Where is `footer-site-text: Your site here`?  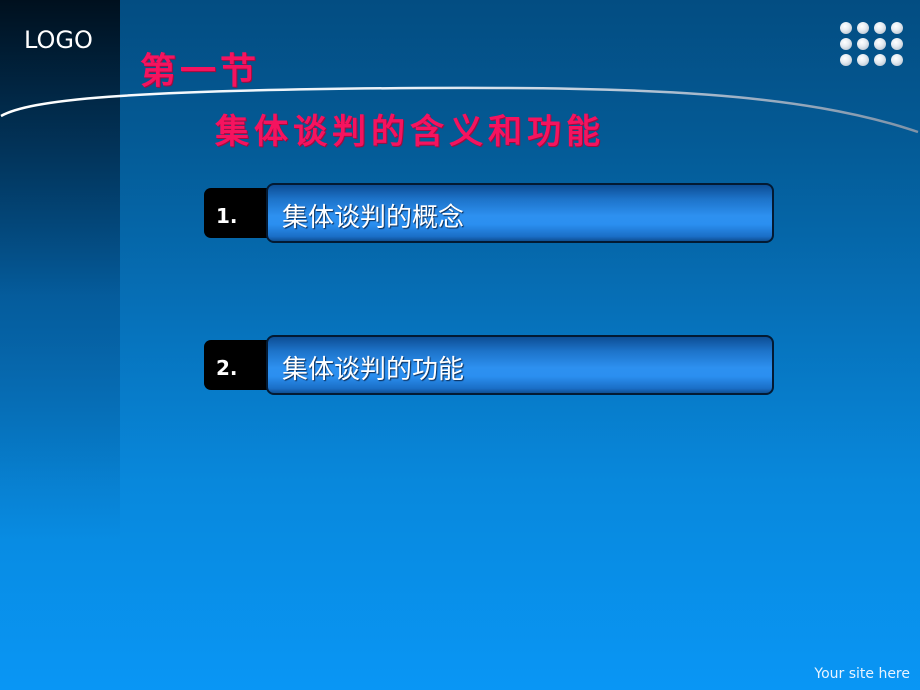
footer-site-text: Your site here is located at coordinates (862, 674).